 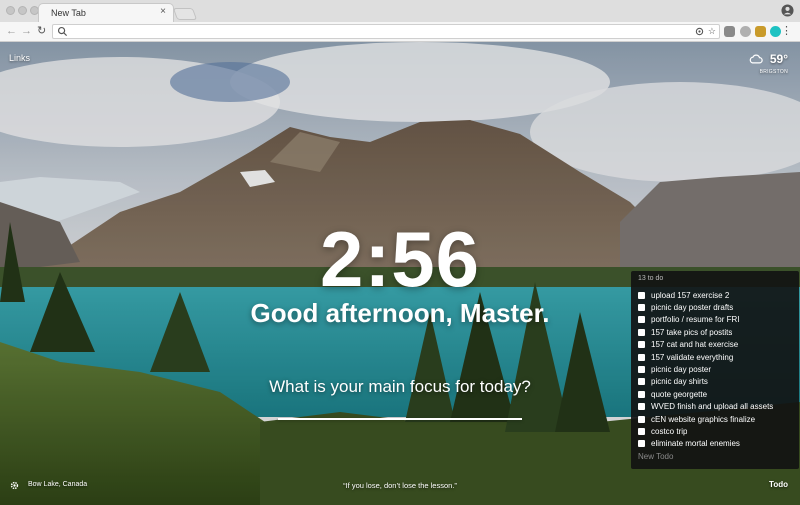 I want to click on todo-item: portfolio / resume for FRI, so click(x=717, y=320).